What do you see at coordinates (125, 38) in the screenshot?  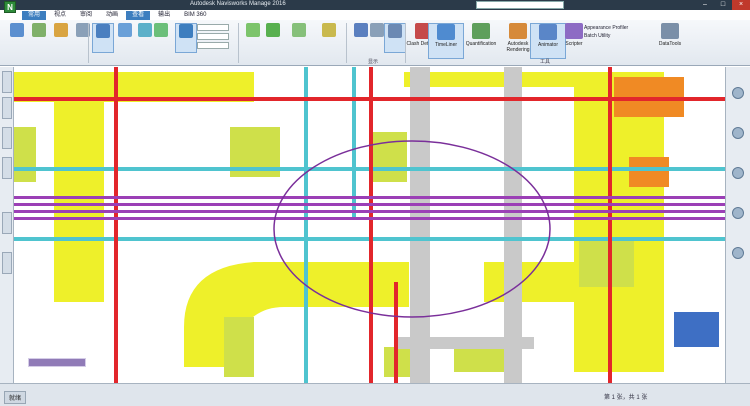 I see `save-selection-button` at bounding box center [125, 38].